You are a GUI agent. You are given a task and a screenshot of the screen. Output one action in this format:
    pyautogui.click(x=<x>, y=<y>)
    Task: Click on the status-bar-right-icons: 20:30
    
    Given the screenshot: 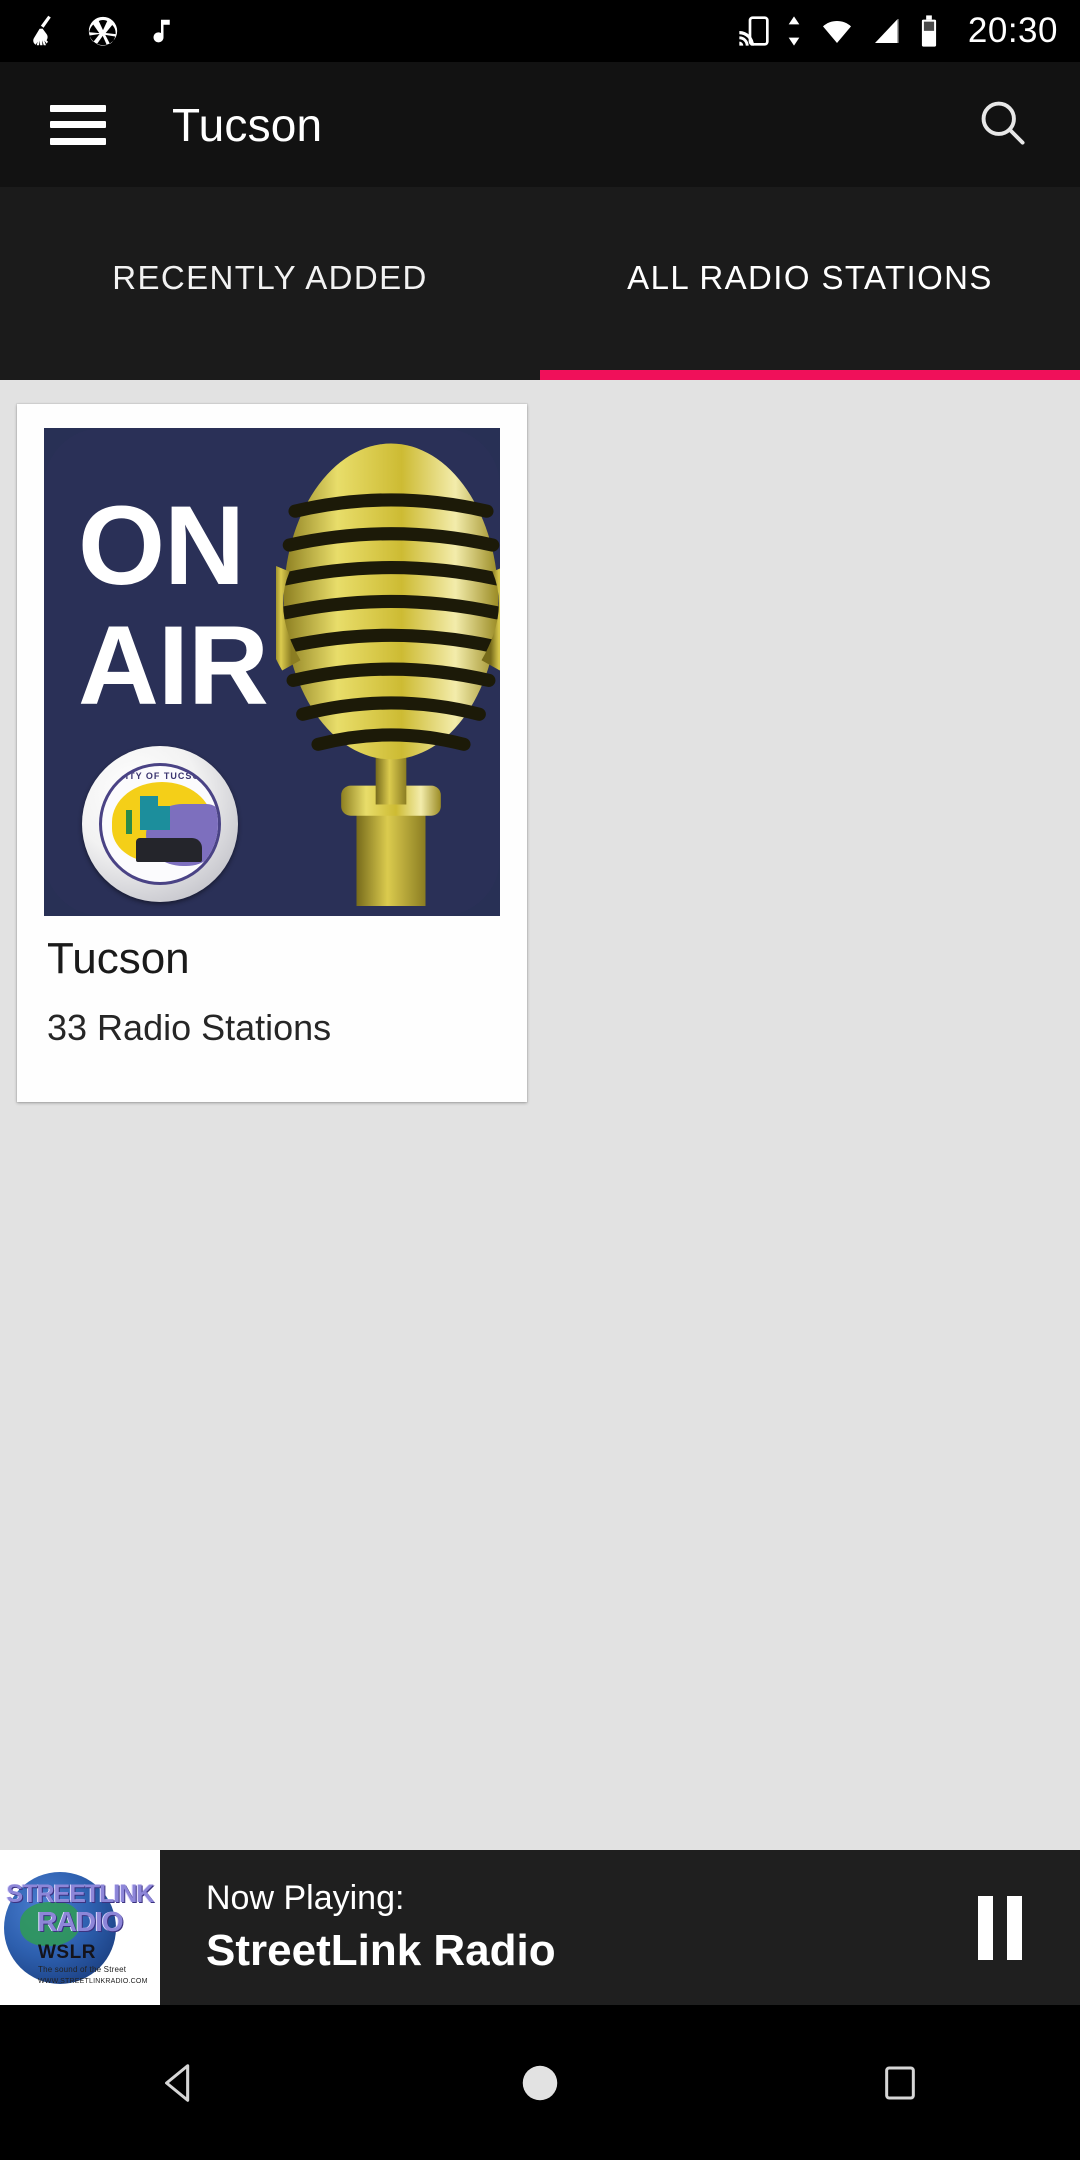 What is the action you would take?
    pyautogui.click(x=898, y=31)
    